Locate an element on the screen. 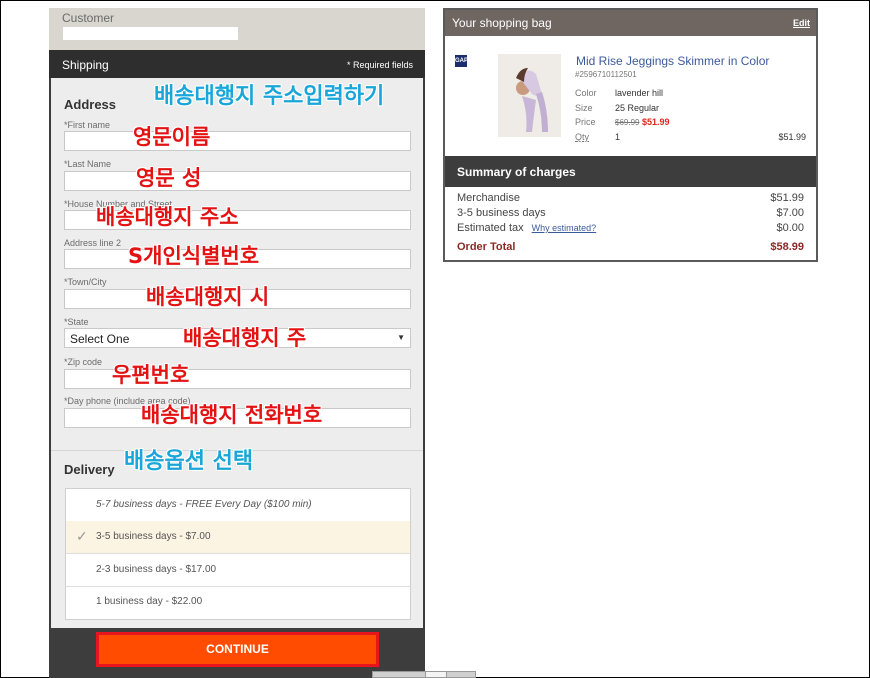  delivery-option-label: 1 business day - $22.00 is located at coordinates (149, 601).